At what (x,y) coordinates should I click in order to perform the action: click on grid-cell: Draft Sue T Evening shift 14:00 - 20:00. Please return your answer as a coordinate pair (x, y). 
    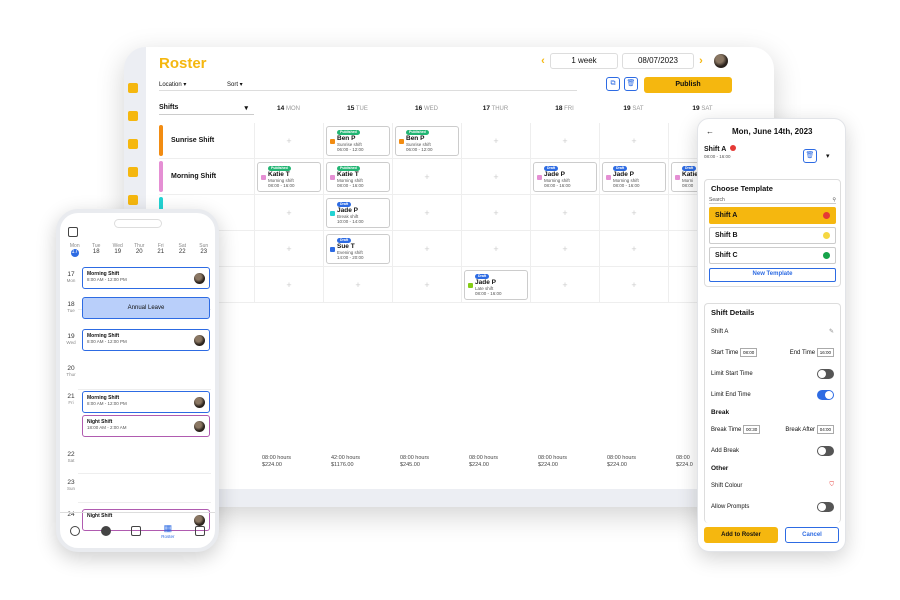
    Looking at the image, I should click on (357, 248).